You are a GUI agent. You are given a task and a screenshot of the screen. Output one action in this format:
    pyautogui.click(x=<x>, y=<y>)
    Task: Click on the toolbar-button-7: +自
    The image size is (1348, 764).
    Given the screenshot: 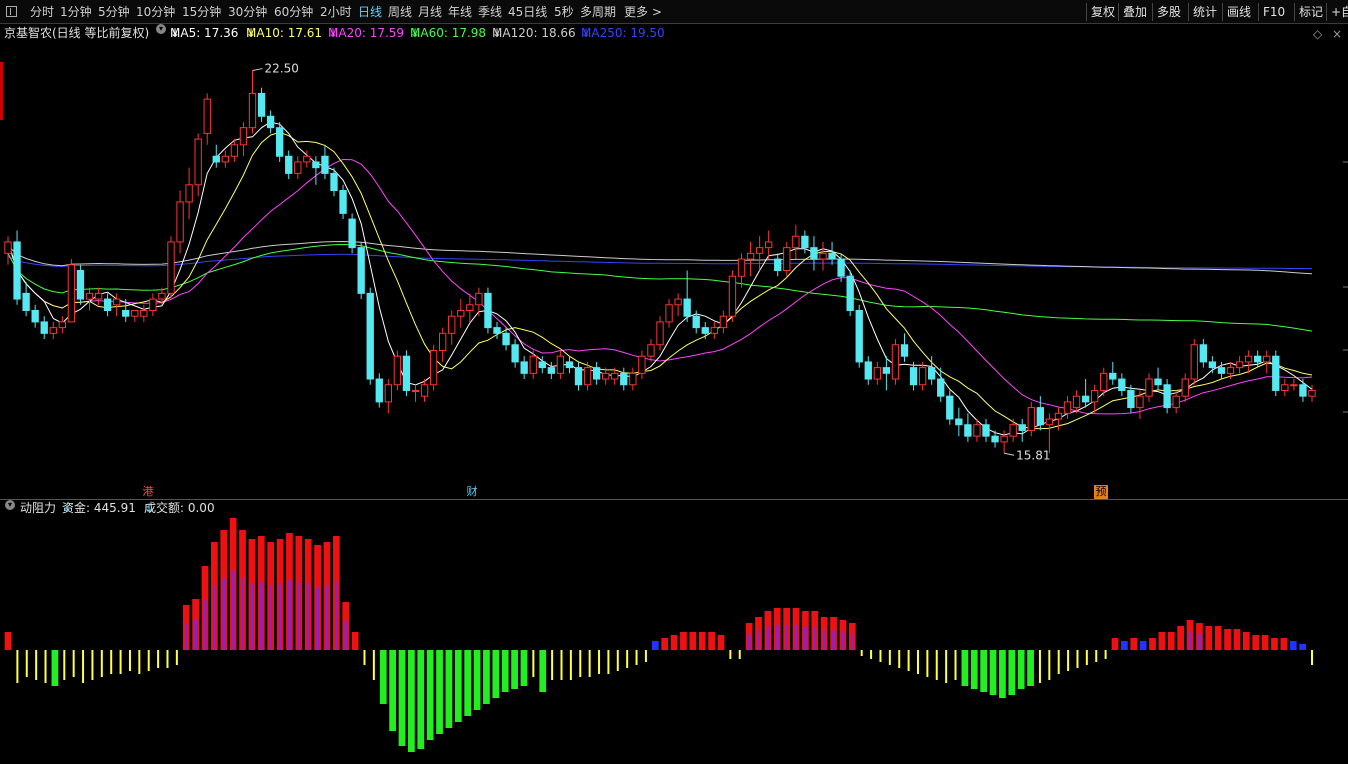 What is the action you would take?
    pyautogui.click(x=1337, y=12)
    